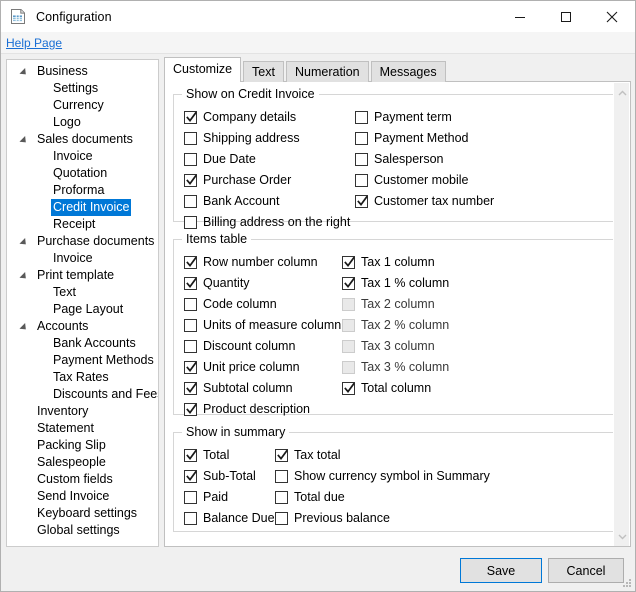 This screenshot has height=592, width=636. What do you see at coordinates (622, 537) in the screenshot?
I see `chevron-down-icon` at bounding box center [622, 537].